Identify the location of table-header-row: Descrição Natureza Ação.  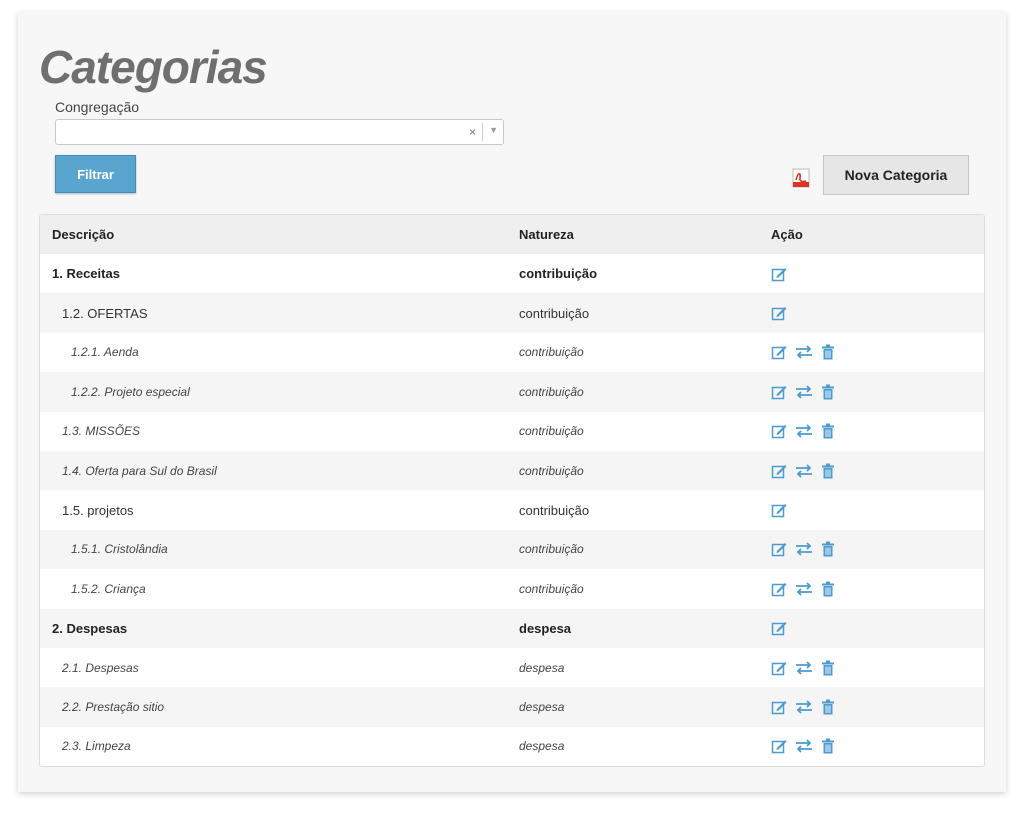
(512, 234).